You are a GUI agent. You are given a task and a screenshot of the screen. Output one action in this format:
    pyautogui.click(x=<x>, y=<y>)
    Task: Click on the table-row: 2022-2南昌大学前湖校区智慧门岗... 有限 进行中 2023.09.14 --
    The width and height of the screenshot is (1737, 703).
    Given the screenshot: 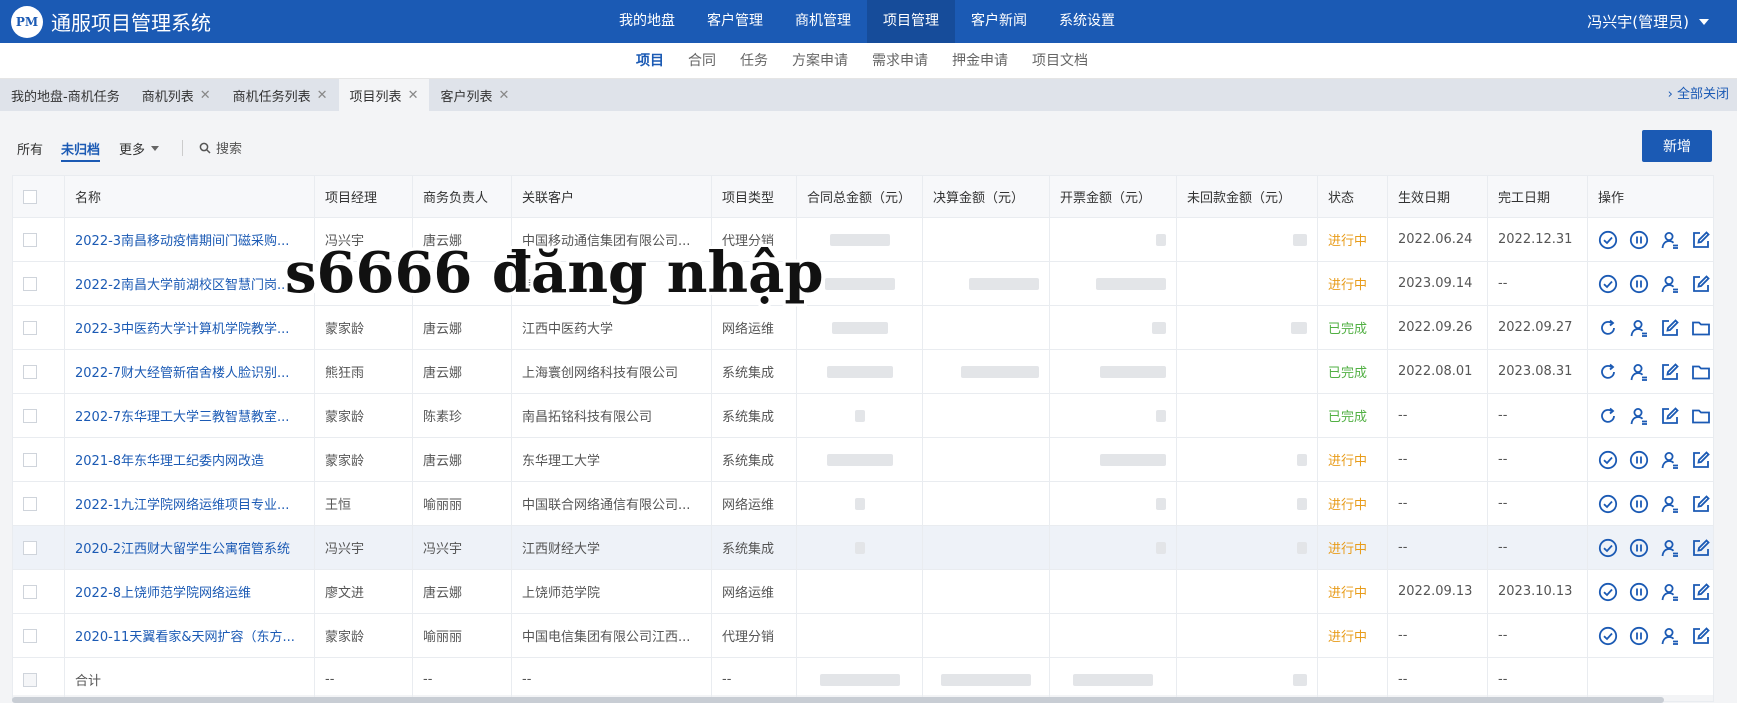 What is the action you would take?
    pyautogui.click(x=863, y=283)
    